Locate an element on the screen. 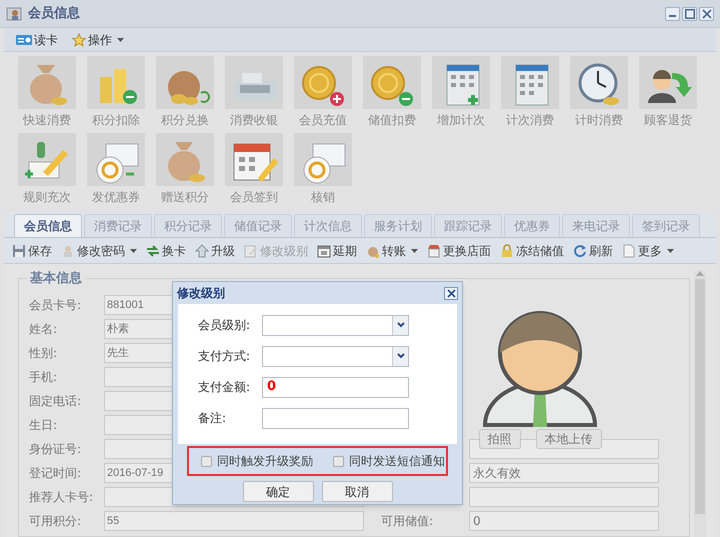 The height and width of the screenshot is (537, 720). field-label: 固定电话: is located at coordinates (55, 401).